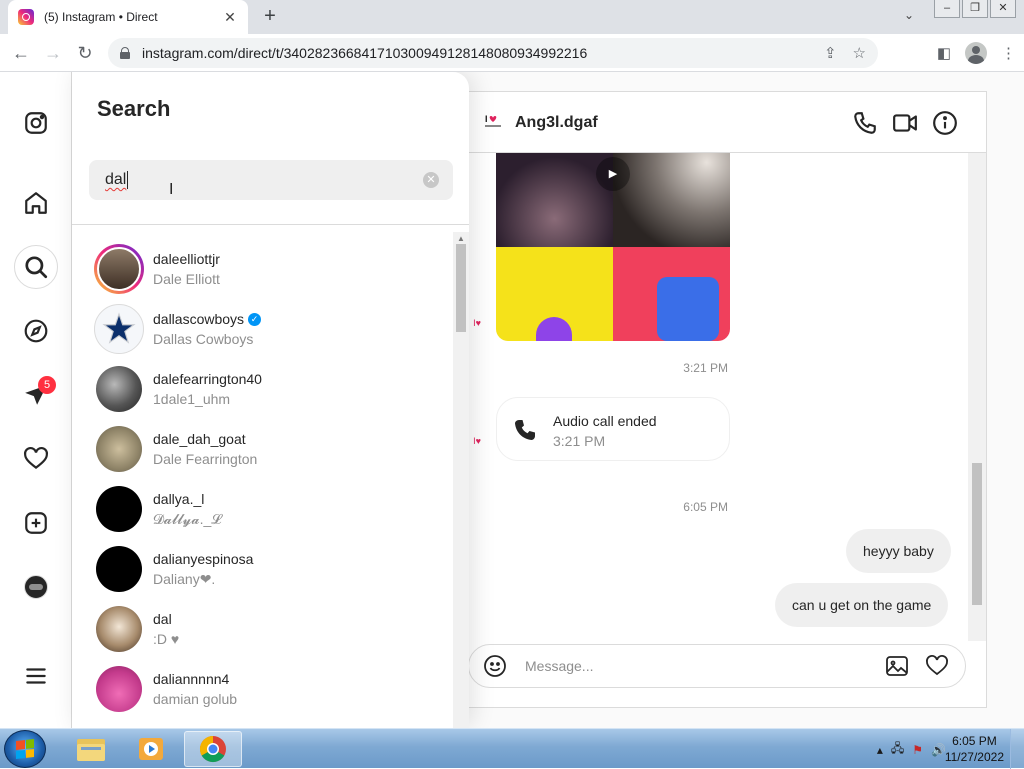 Image resolution: width=1024 pixels, height=769 pixels. I want to click on verified-badge-icon: ✓, so click(255, 319).